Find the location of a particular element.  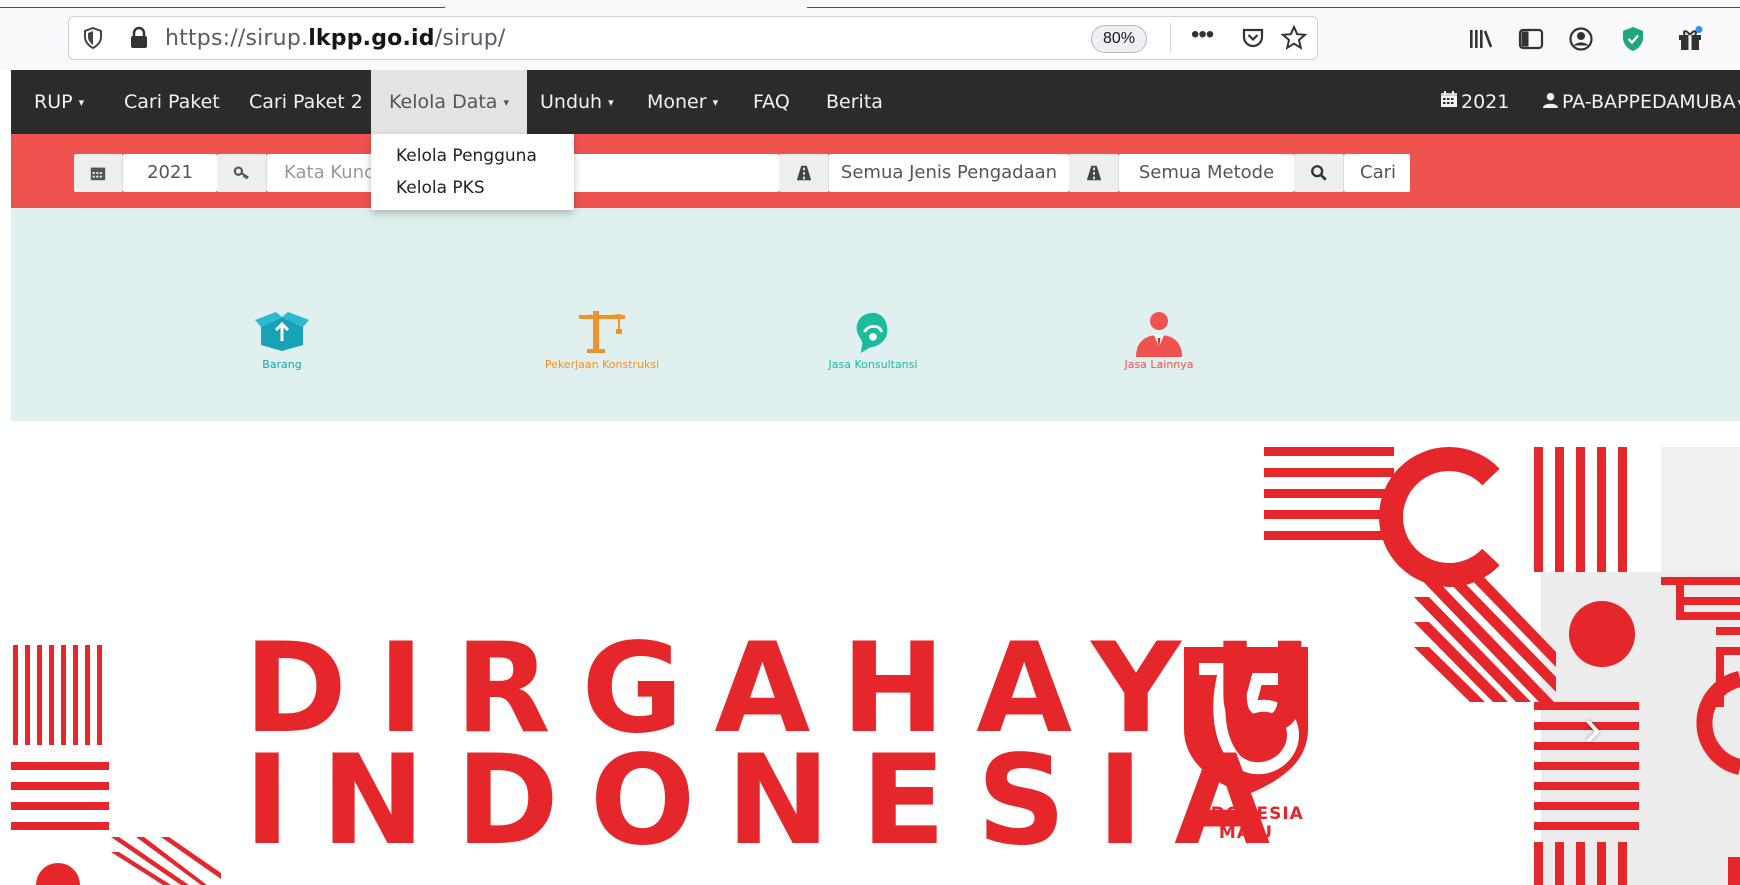

url-text: https://sirup.lkpp.go.id/sirup/ is located at coordinates (335, 38).